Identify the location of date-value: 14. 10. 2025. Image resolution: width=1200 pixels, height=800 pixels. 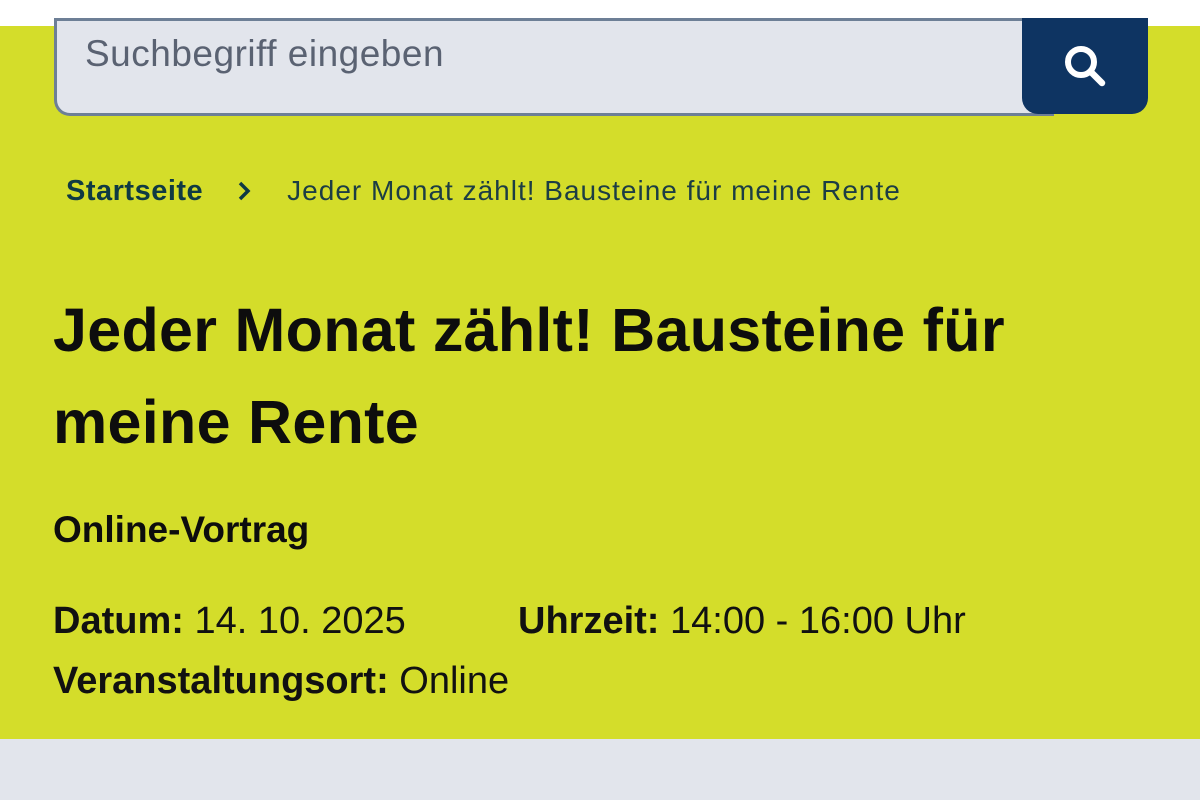
(300, 621).